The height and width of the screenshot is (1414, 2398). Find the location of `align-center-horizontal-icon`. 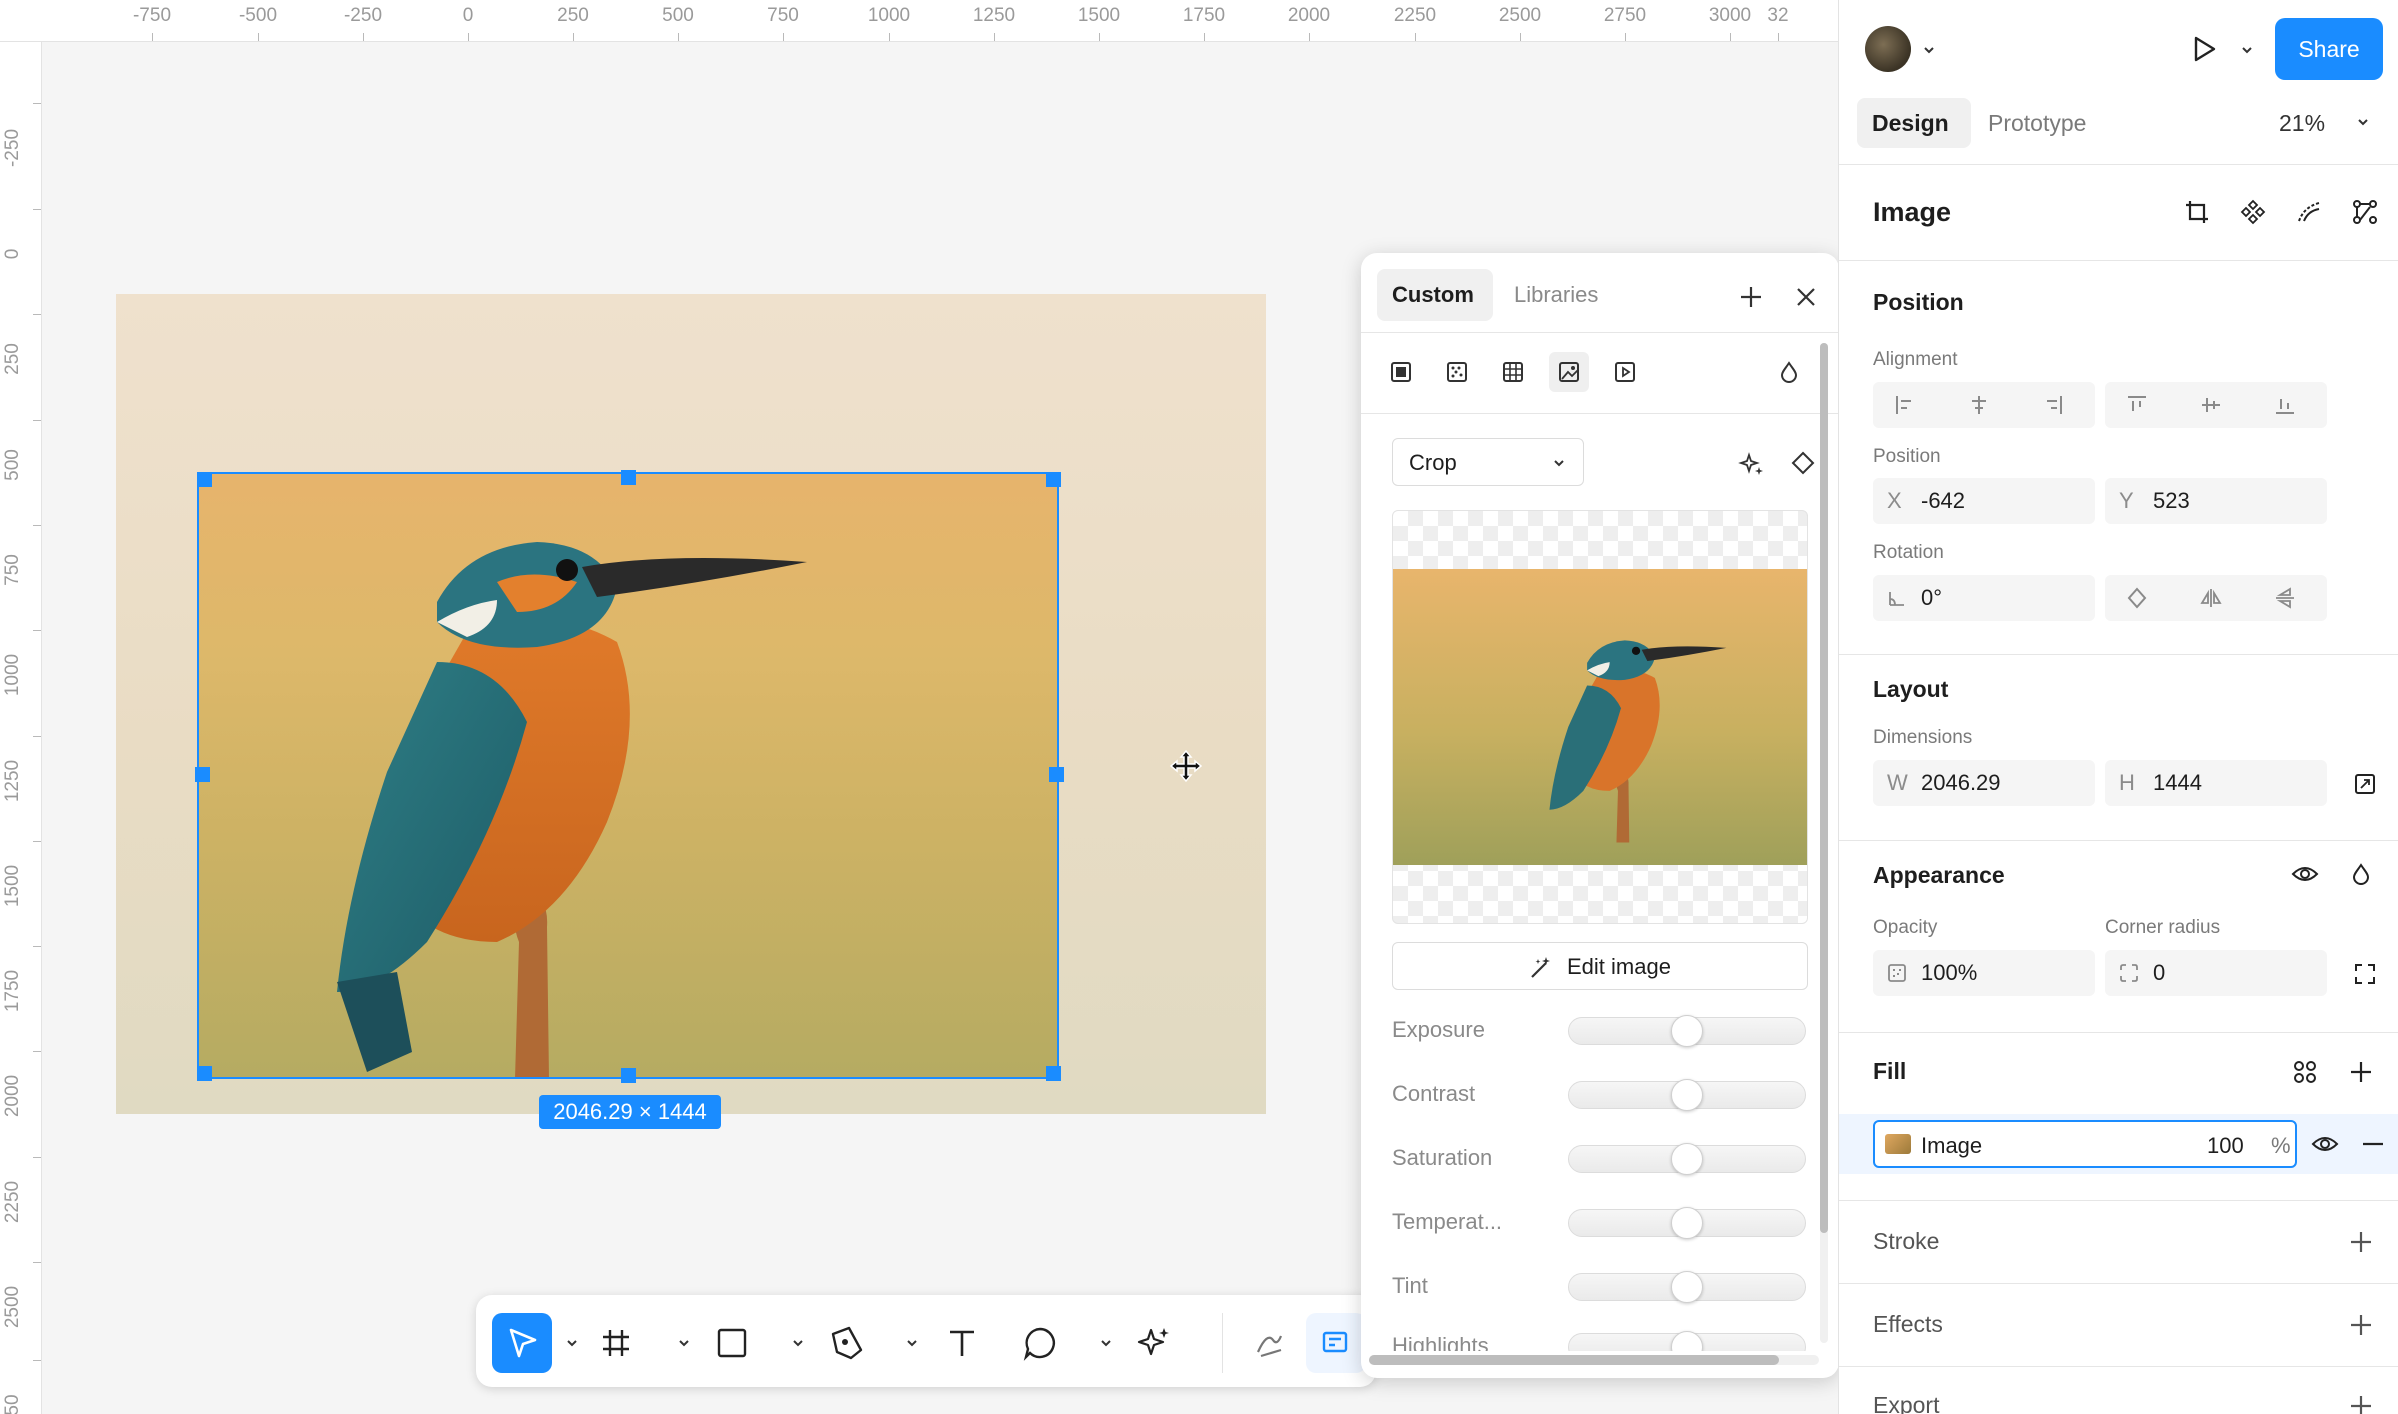

align-center-horizontal-icon is located at coordinates (1979, 405).